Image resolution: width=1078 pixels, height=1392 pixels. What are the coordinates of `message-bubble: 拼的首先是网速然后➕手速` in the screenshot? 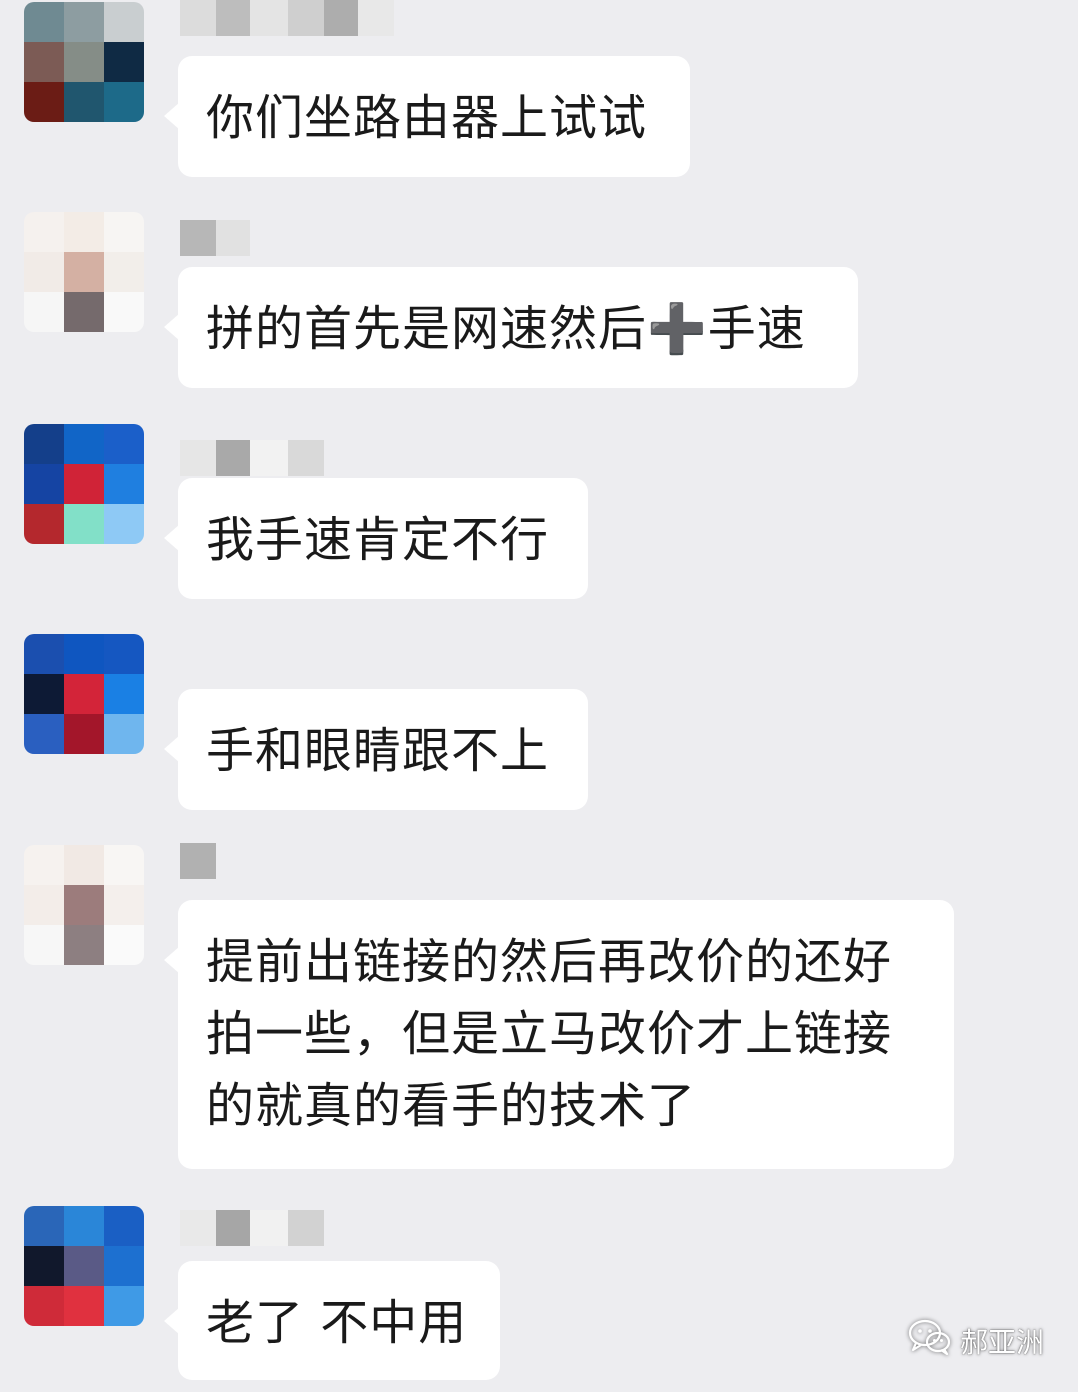 It's located at (511, 327).